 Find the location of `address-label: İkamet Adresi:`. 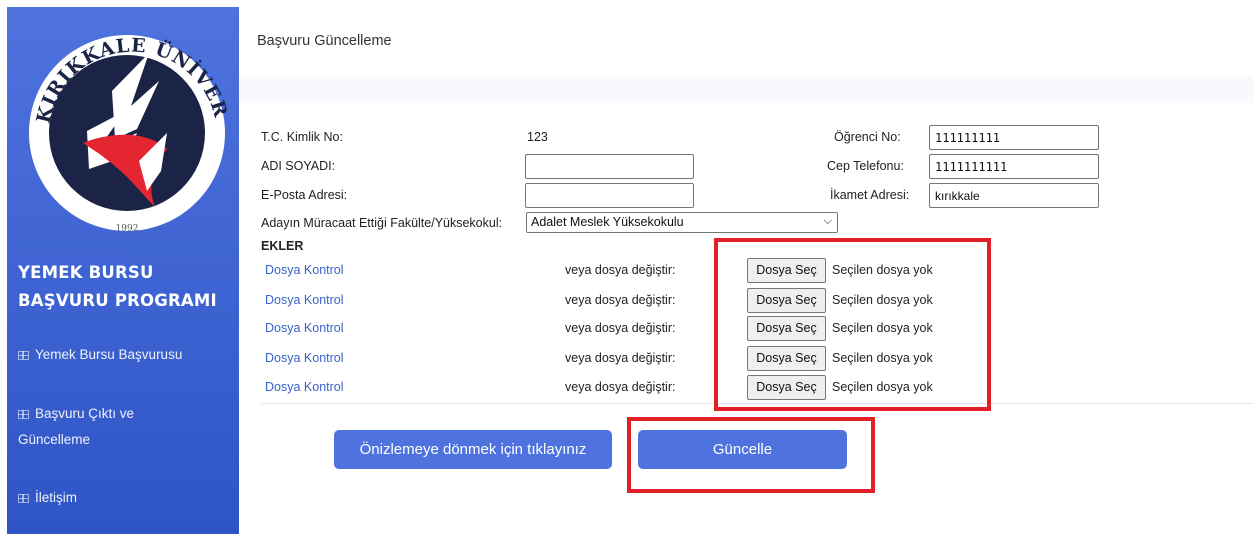

address-label: İkamet Adresi: is located at coordinates (870, 195).